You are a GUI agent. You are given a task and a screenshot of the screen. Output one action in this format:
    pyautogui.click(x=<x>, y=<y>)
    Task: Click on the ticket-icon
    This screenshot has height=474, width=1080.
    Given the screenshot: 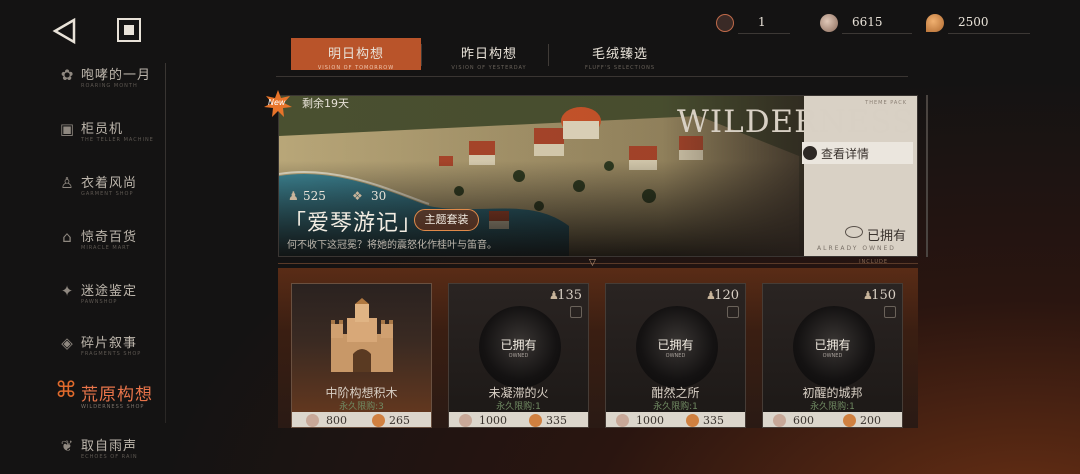 What is the action you would take?
    pyautogui.click(x=725, y=23)
    